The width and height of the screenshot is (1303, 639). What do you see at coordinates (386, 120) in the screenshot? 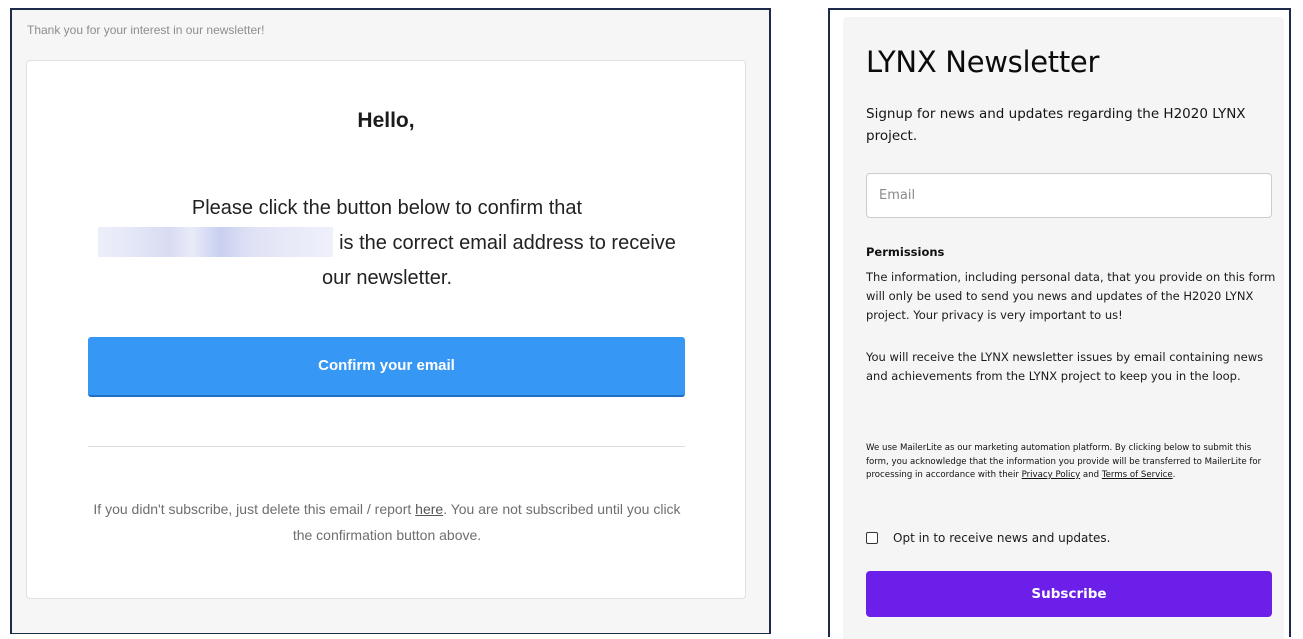
I see `email-greeting: Hello,` at bounding box center [386, 120].